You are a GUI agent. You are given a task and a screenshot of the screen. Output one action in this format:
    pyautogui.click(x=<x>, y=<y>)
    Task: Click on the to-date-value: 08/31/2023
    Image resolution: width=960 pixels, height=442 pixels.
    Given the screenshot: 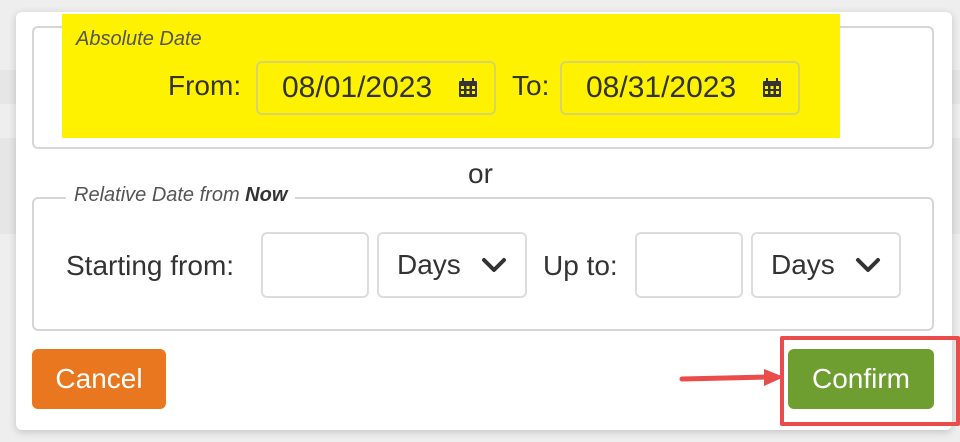 What is the action you would take?
    pyautogui.click(x=661, y=87)
    